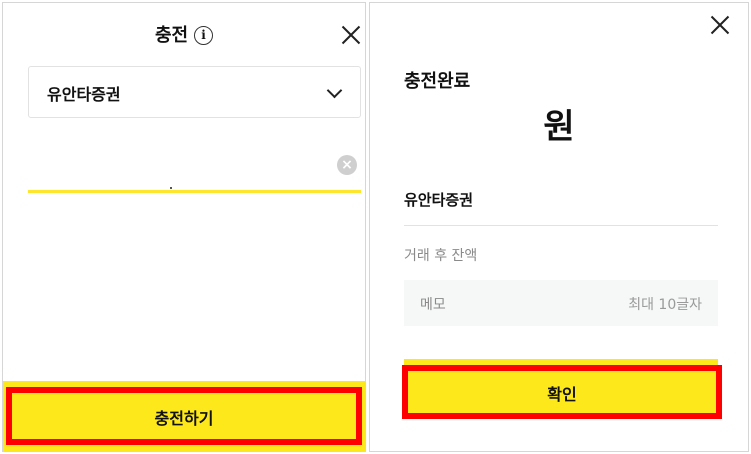 This screenshot has height=454, width=751. I want to click on page-title: 충전완료, so click(437, 81).